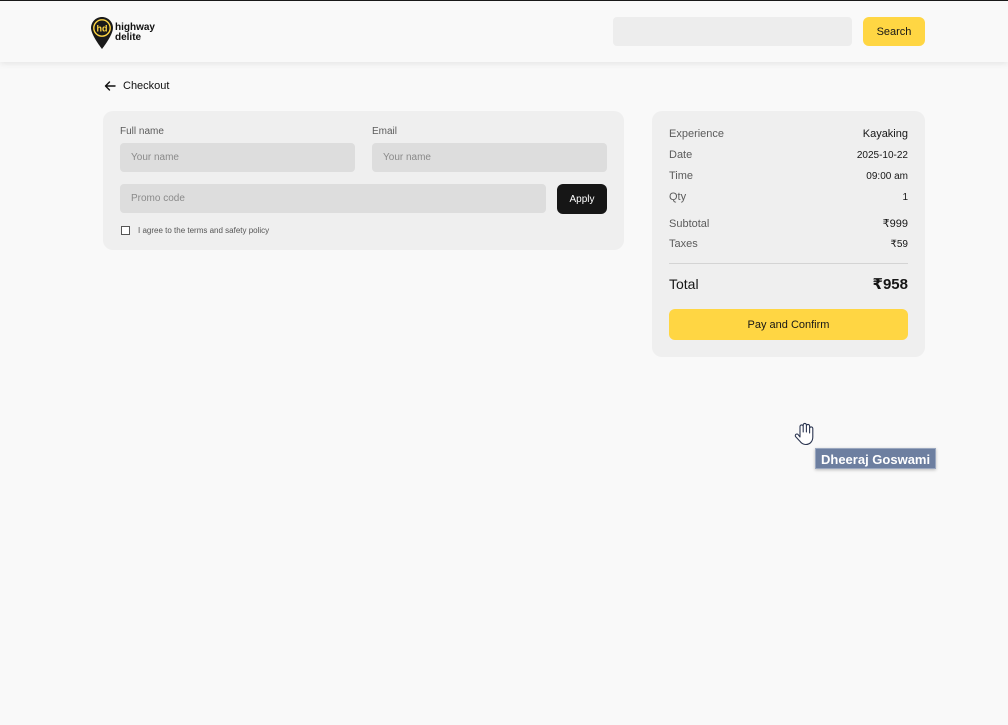  I want to click on logo-text: highway delite, so click(135, 33).